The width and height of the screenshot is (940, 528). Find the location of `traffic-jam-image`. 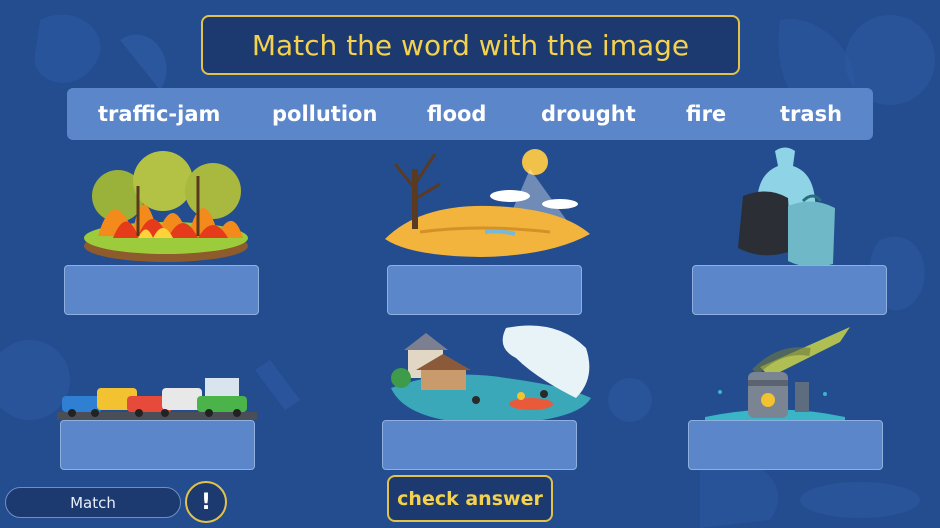

traffic-jam-image is located at coordinates (157, 399).